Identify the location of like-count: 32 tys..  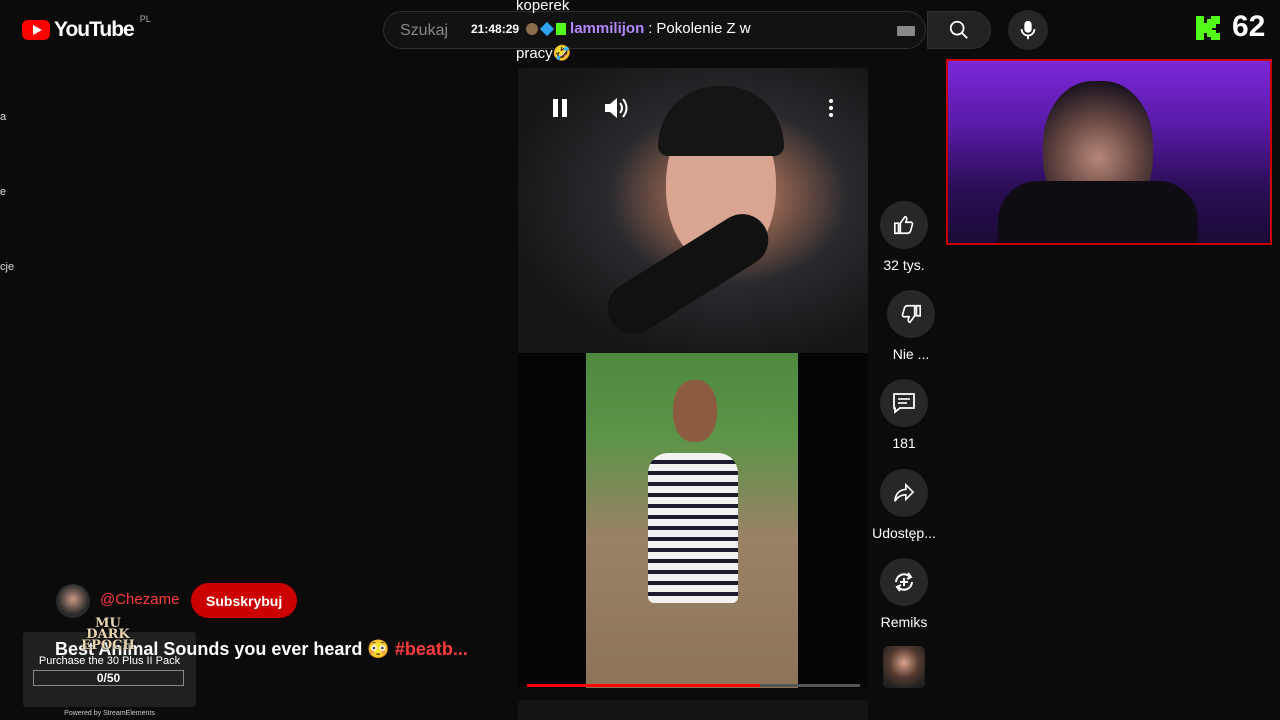
(904, 265).